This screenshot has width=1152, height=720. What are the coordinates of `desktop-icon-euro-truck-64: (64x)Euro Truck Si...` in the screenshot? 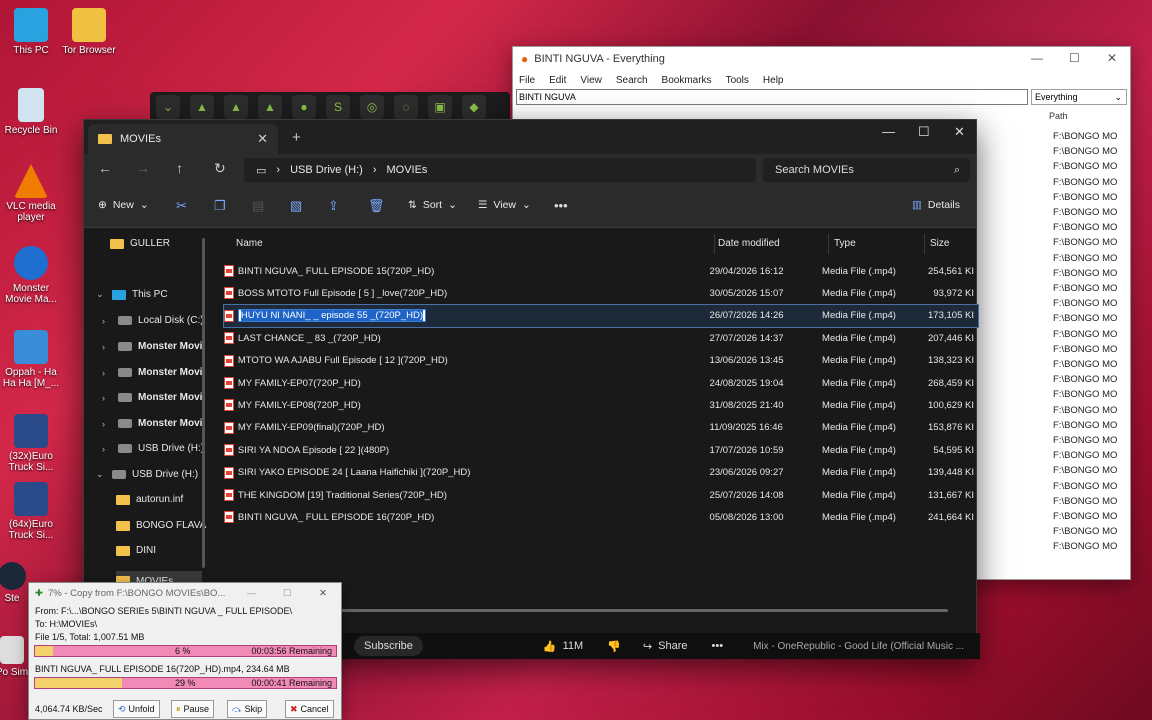 It's located at (31, 511).